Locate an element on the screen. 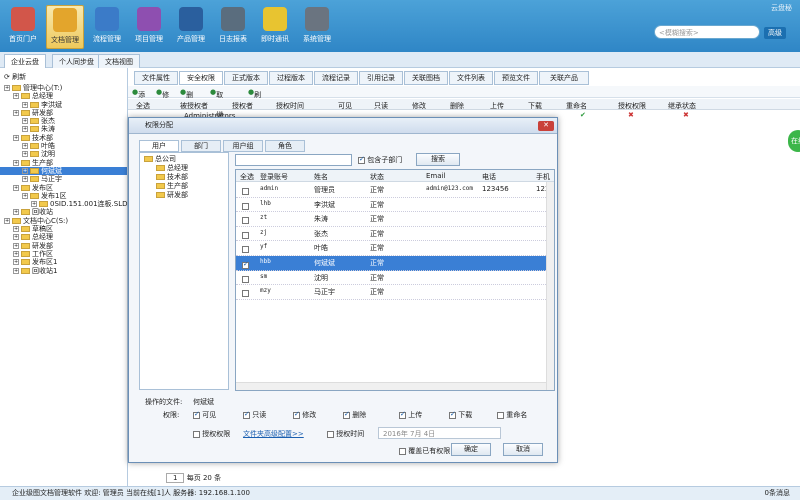 Image resolution: width=800 pixels, height=500 pixels. tree-node: + 技术部 is located at coordinates (63, 138).